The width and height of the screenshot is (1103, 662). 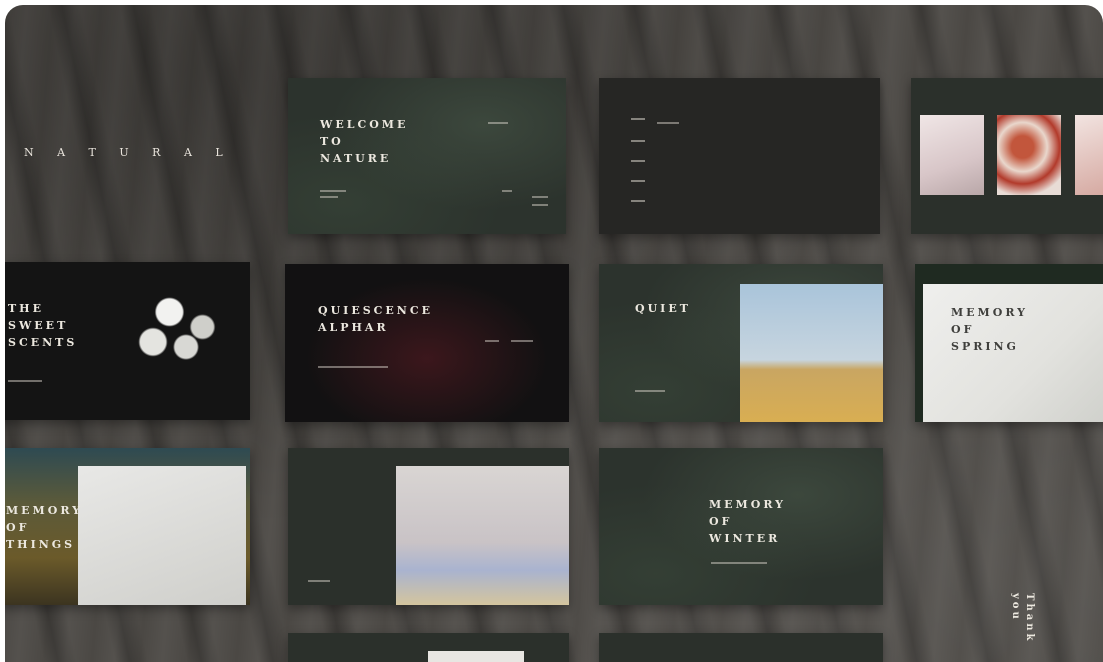 What do you see at coordinates (175, 332) in the screenshot?
I see `flower-photo` at bounding box center [175, 332].